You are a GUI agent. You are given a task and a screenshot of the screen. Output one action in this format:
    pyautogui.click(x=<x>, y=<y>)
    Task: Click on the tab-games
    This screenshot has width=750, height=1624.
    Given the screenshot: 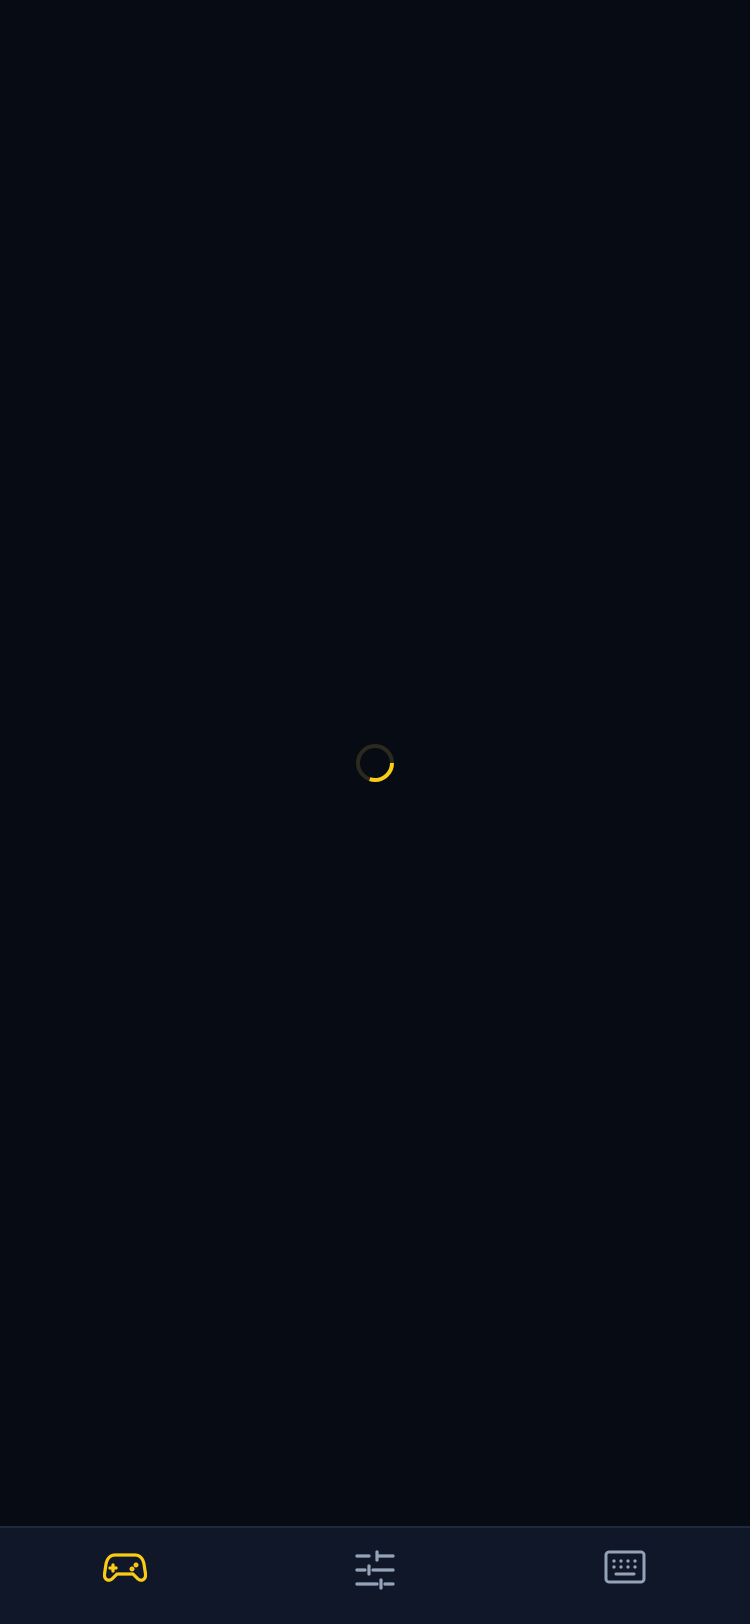 What is the action you would take?
    pyautogui.click(x=125, y=1576)
    